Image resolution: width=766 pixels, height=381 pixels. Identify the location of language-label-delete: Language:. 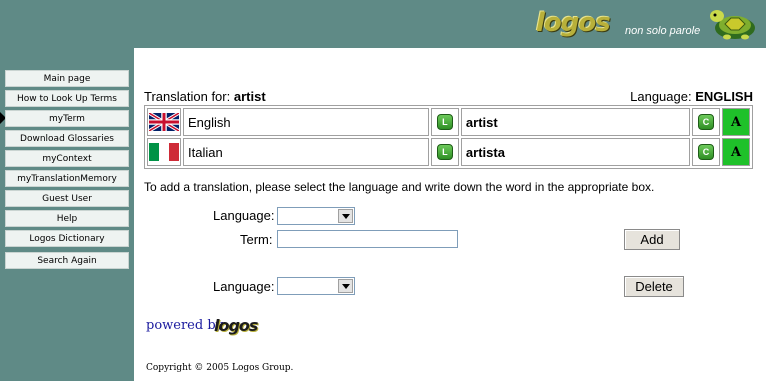
(244, 286).